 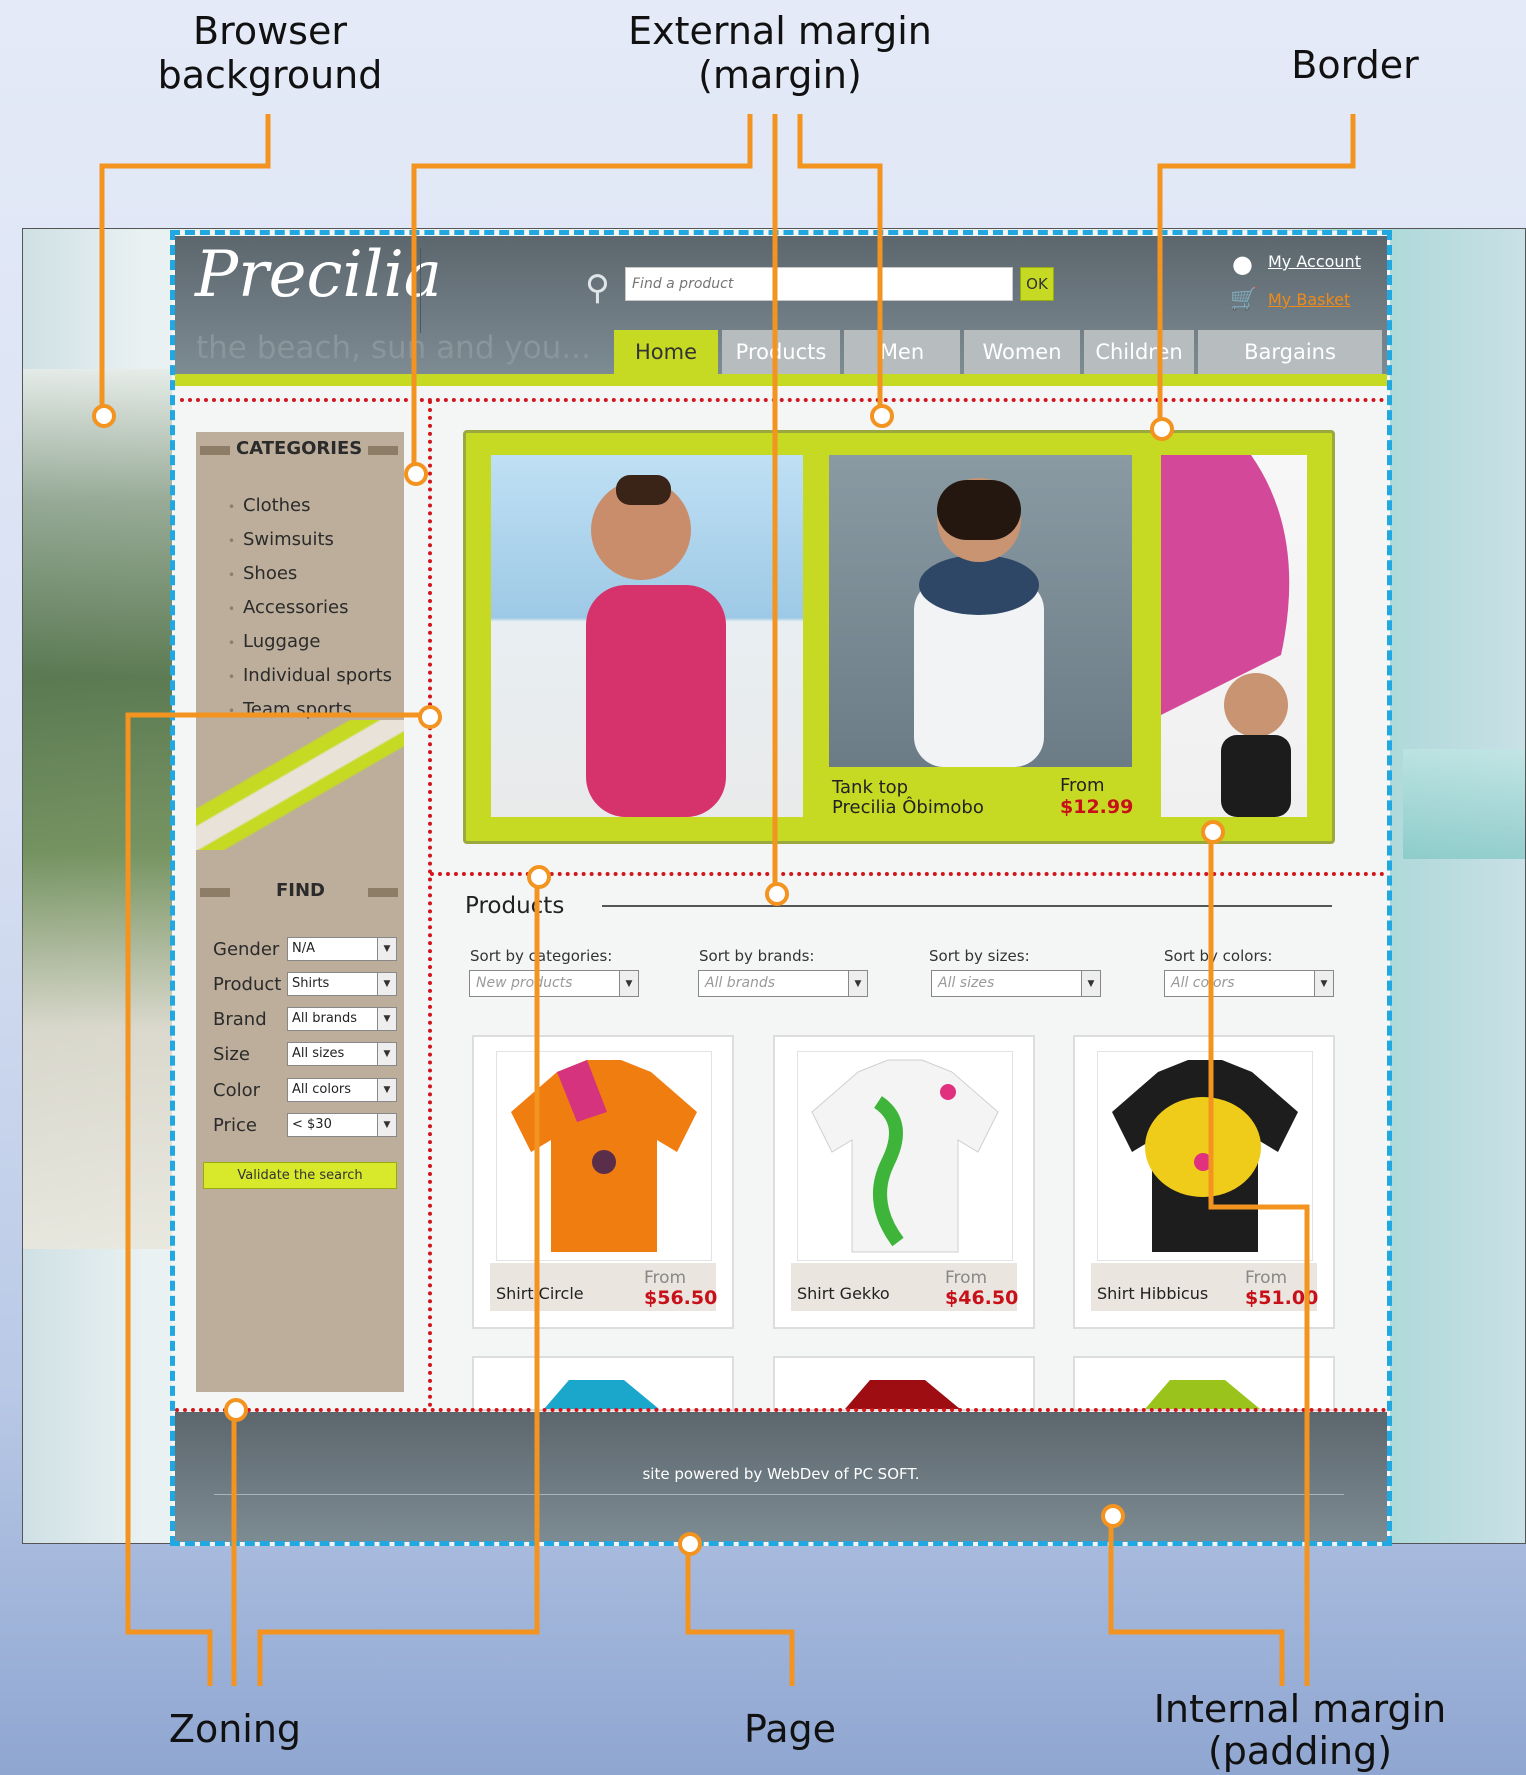 I want to click on internal-margin-sublabel: (padding), so click(x=1300, y=1751).